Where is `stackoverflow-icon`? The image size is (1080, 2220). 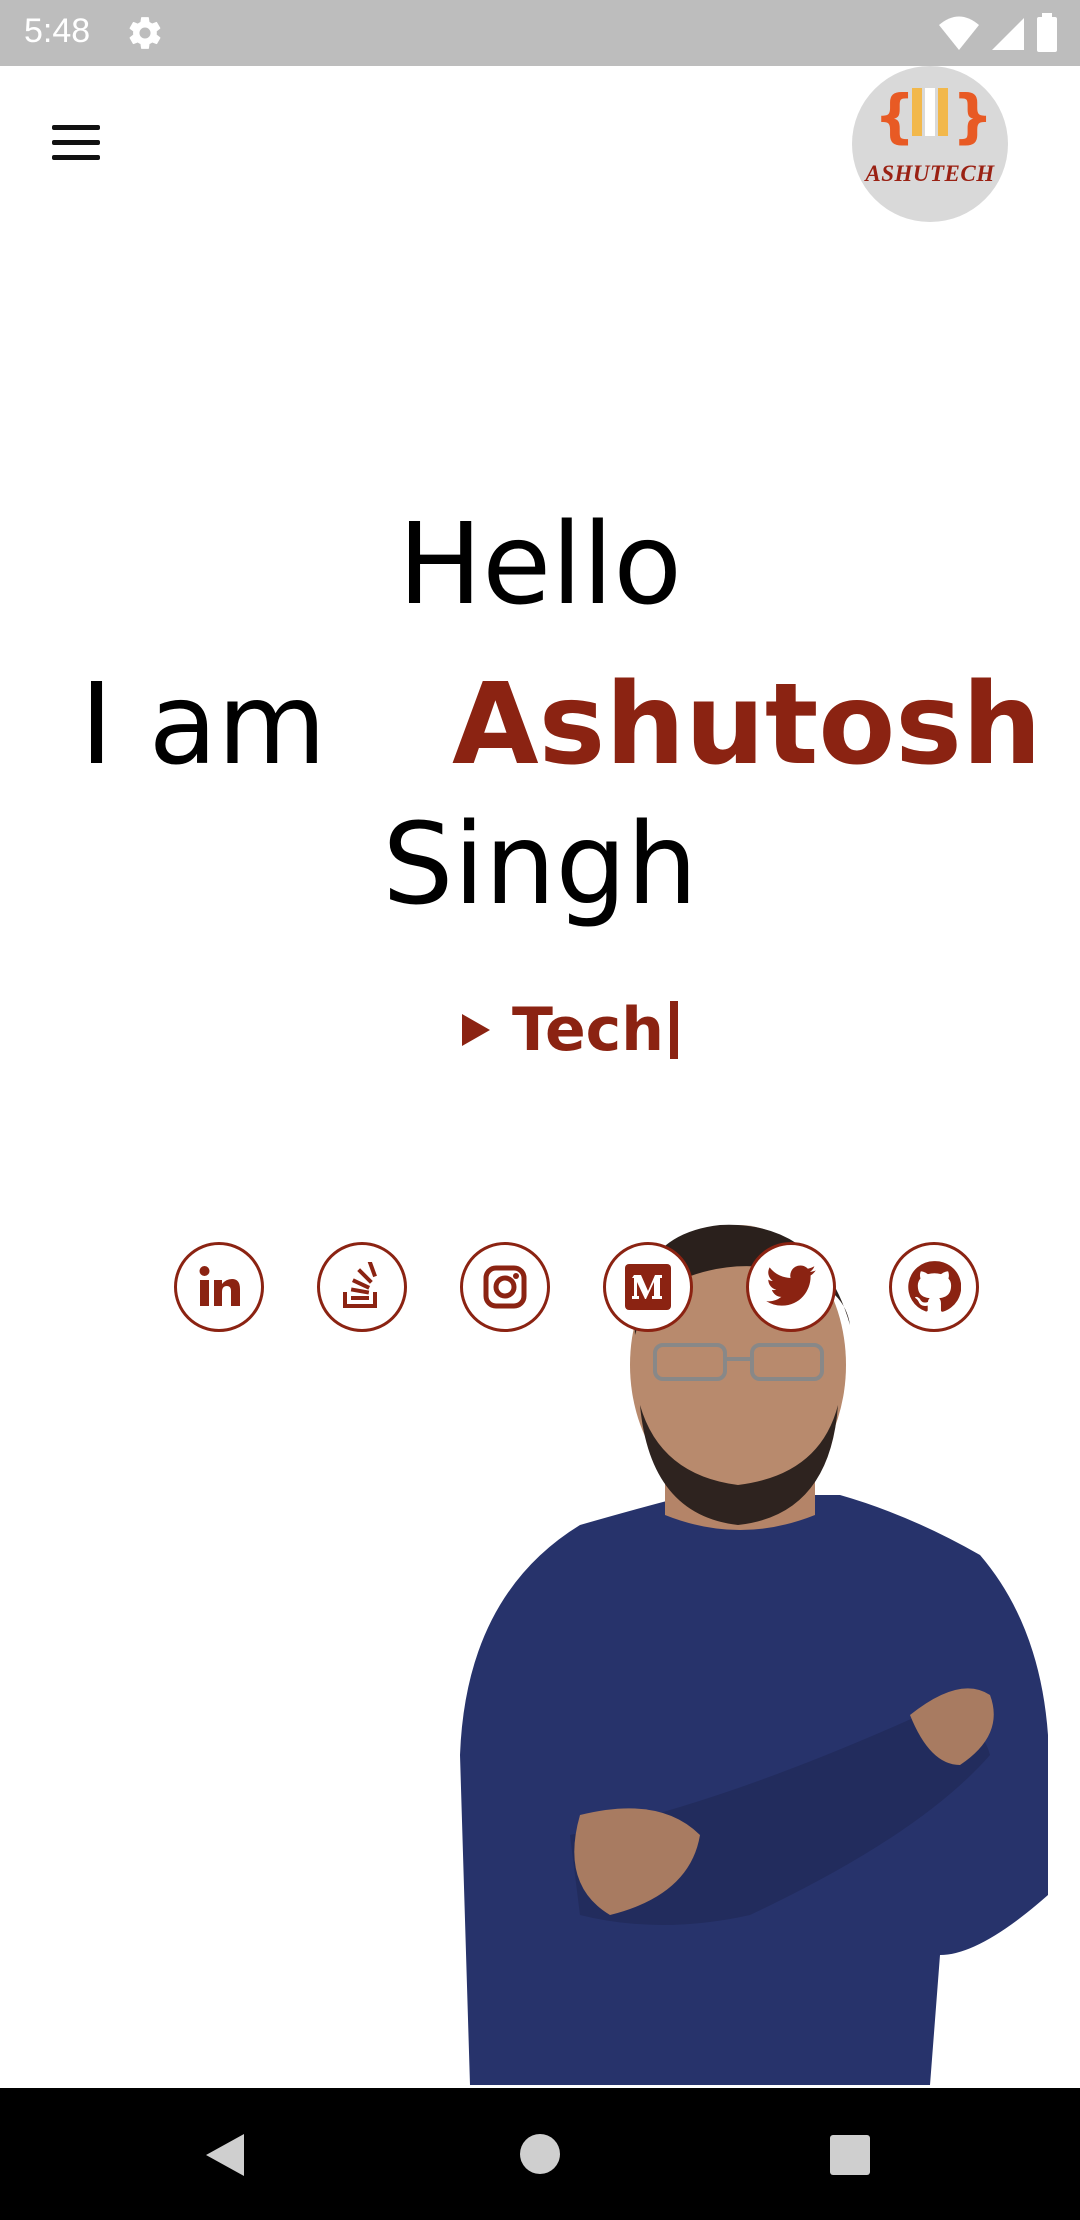 stackoverflow-icon is located at coordinates (360, 1285).